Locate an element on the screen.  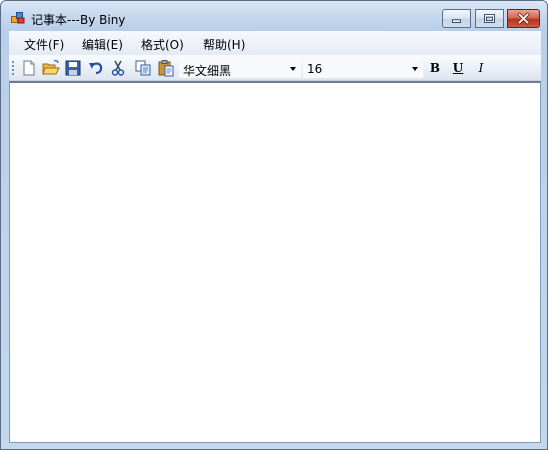
toolbar: 华文细黑 16 B U I is located at coordinates (275, 68).